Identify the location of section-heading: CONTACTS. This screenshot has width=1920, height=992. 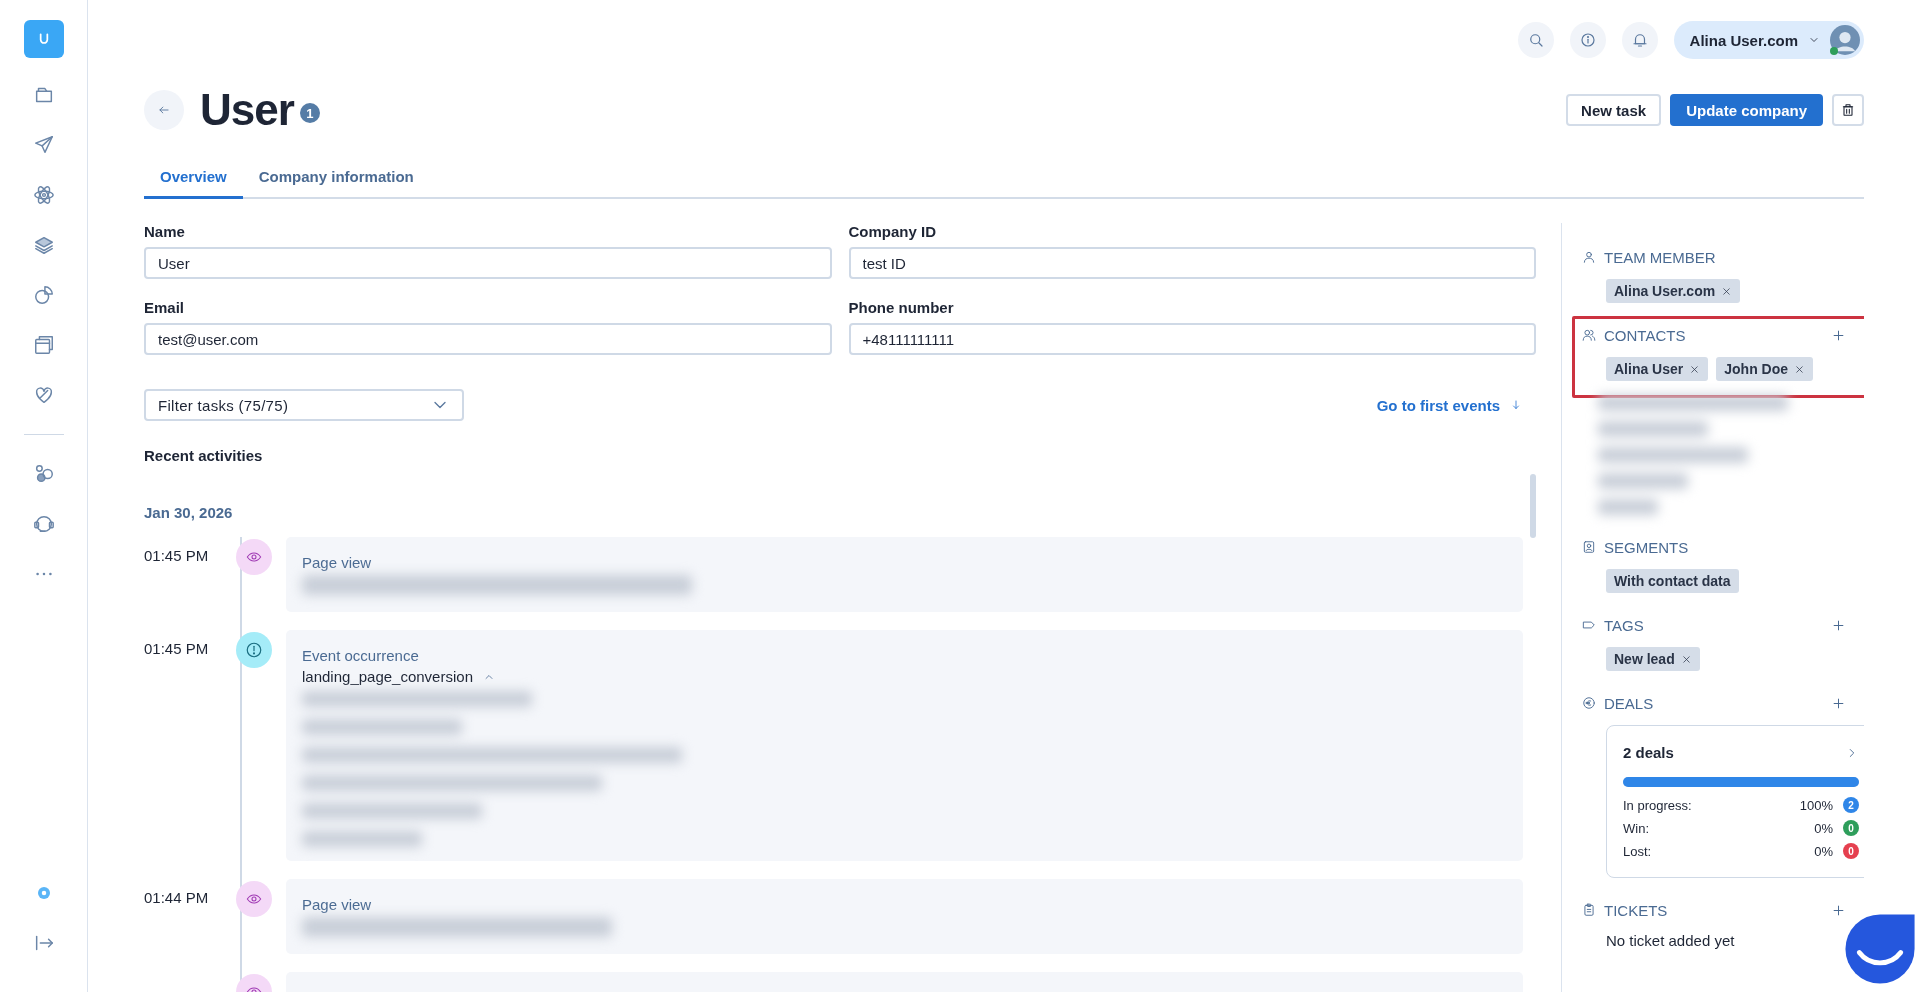
(1645, 335).